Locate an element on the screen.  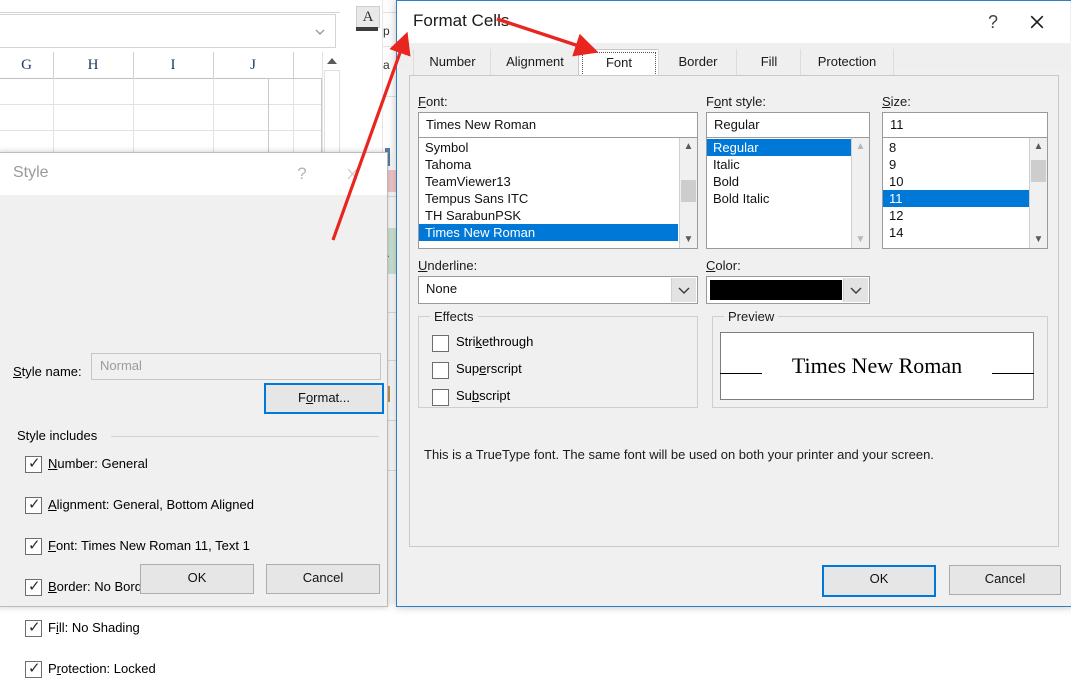
font-list-scrollbar: ▲ ▼ is located at coordinates (688, 193).